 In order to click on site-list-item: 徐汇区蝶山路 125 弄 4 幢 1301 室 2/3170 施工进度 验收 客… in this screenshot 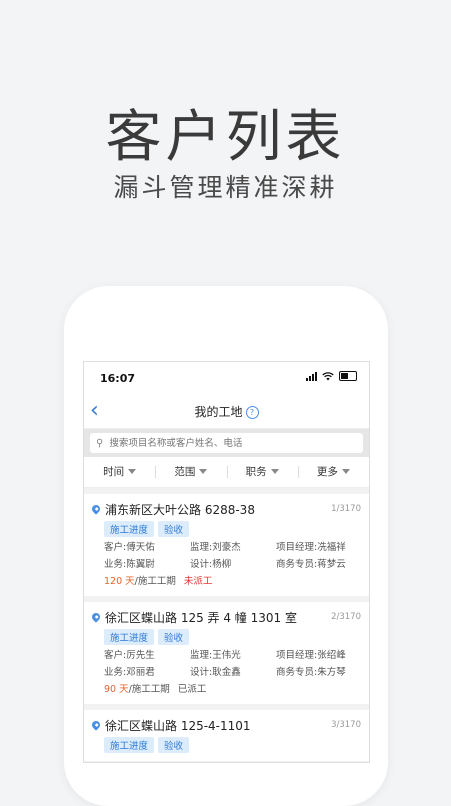, I will do `click(226, 656)`.